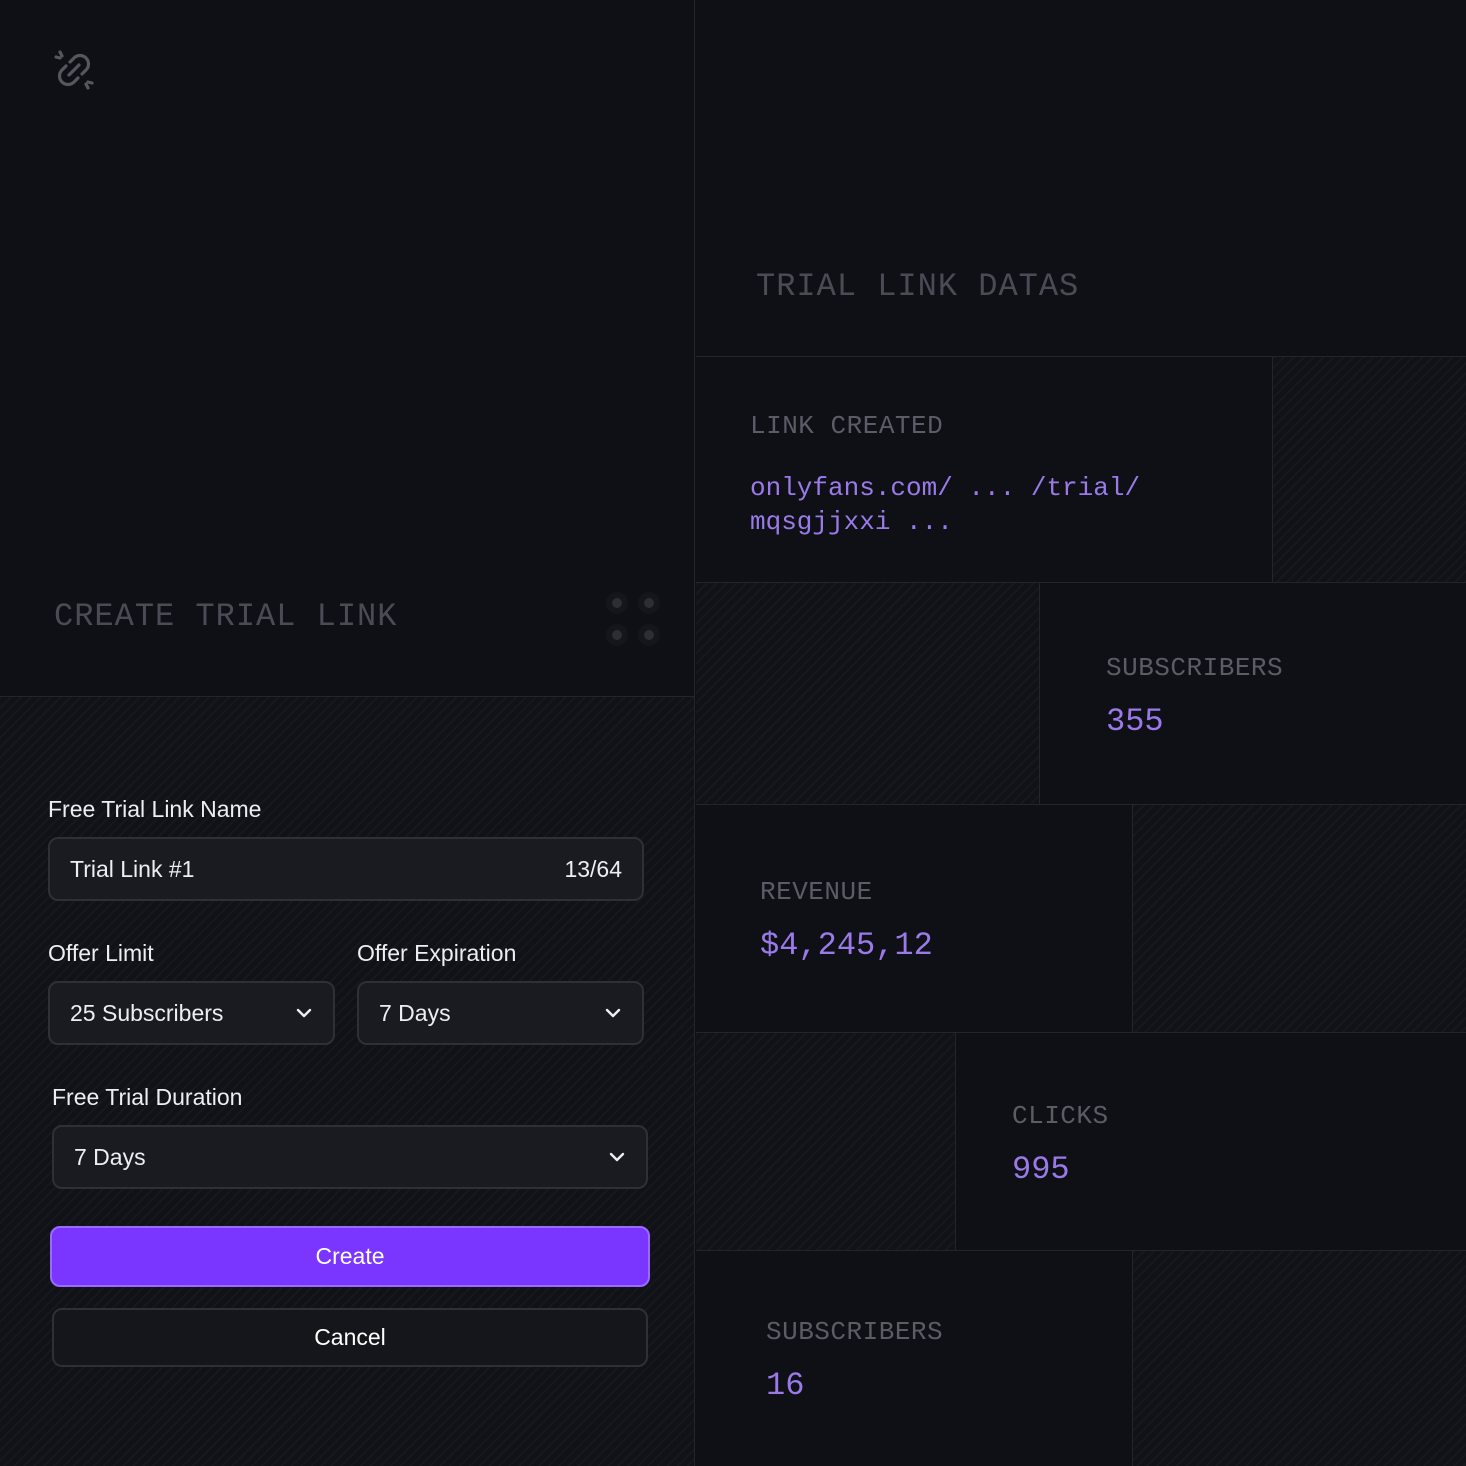 This screenshot has height=1466, width=1466. I want to click on subscribers-card: SUBSCRIBERS 355, so click(1253, 694).